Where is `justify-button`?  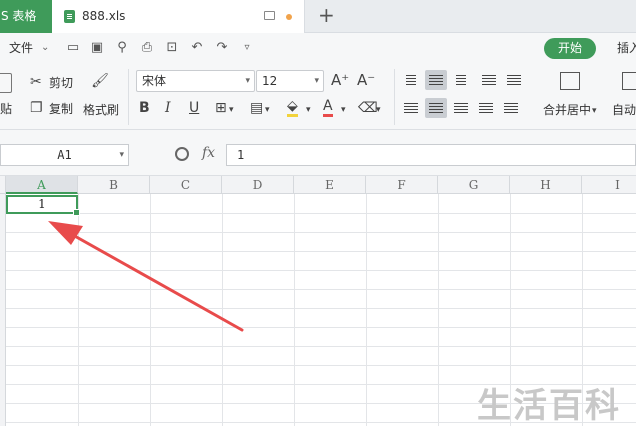 justify-button is located at coordinates (486, 108).